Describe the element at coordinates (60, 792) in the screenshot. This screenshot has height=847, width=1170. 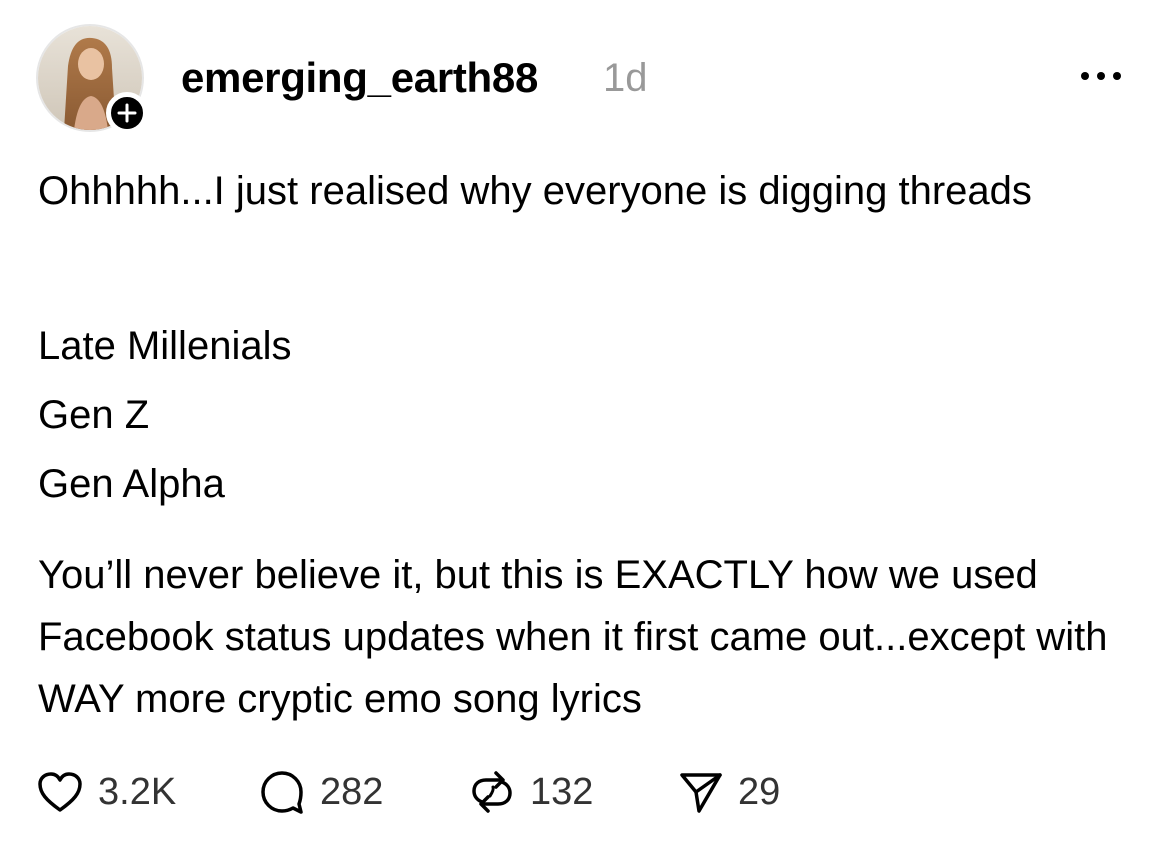
I see `heart-icon` at that location.